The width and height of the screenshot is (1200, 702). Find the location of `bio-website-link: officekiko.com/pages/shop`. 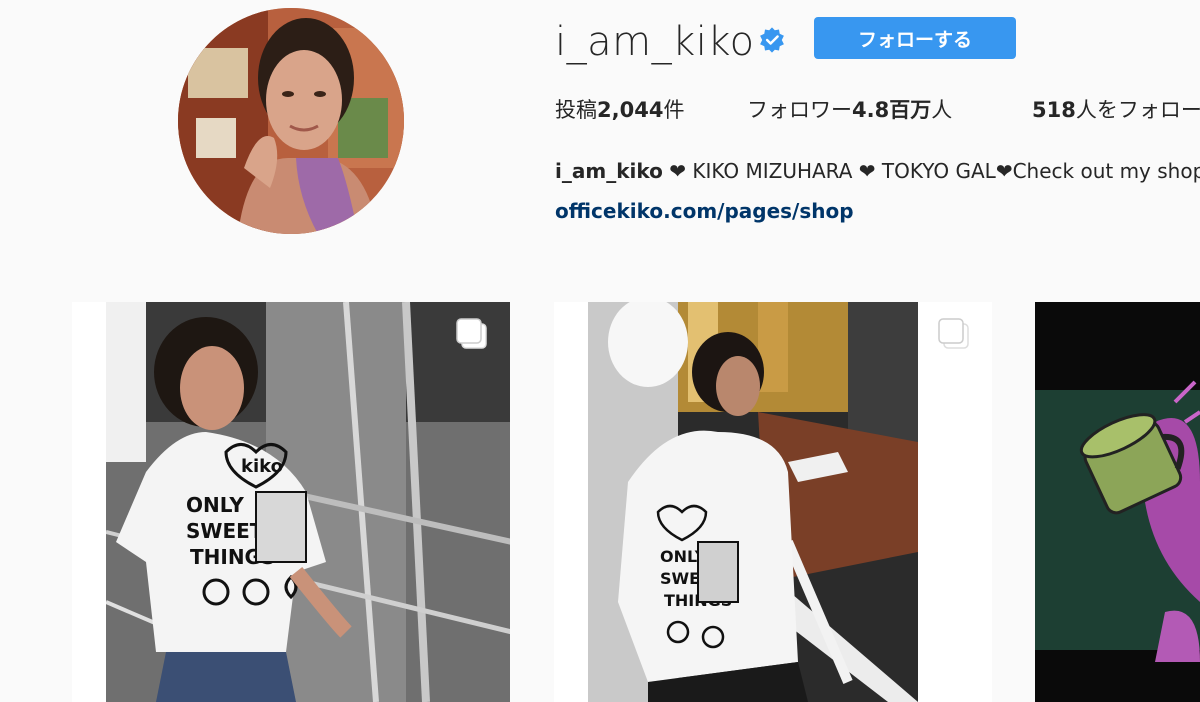

bio-website-link: officekiko.com/pages/shop is located at coordinates (704, 211).